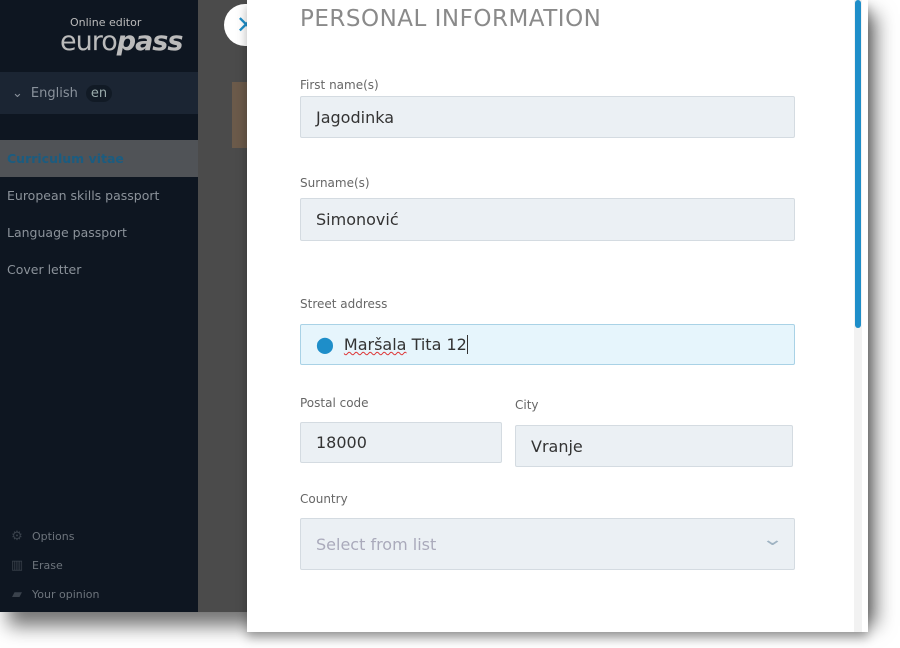 The height and width of the screenshot is (648, 900). What do you see at coordinates (17, 536) in the screenshot?
I see `gear-icon: ⚙` at bounding box center [17, 536].